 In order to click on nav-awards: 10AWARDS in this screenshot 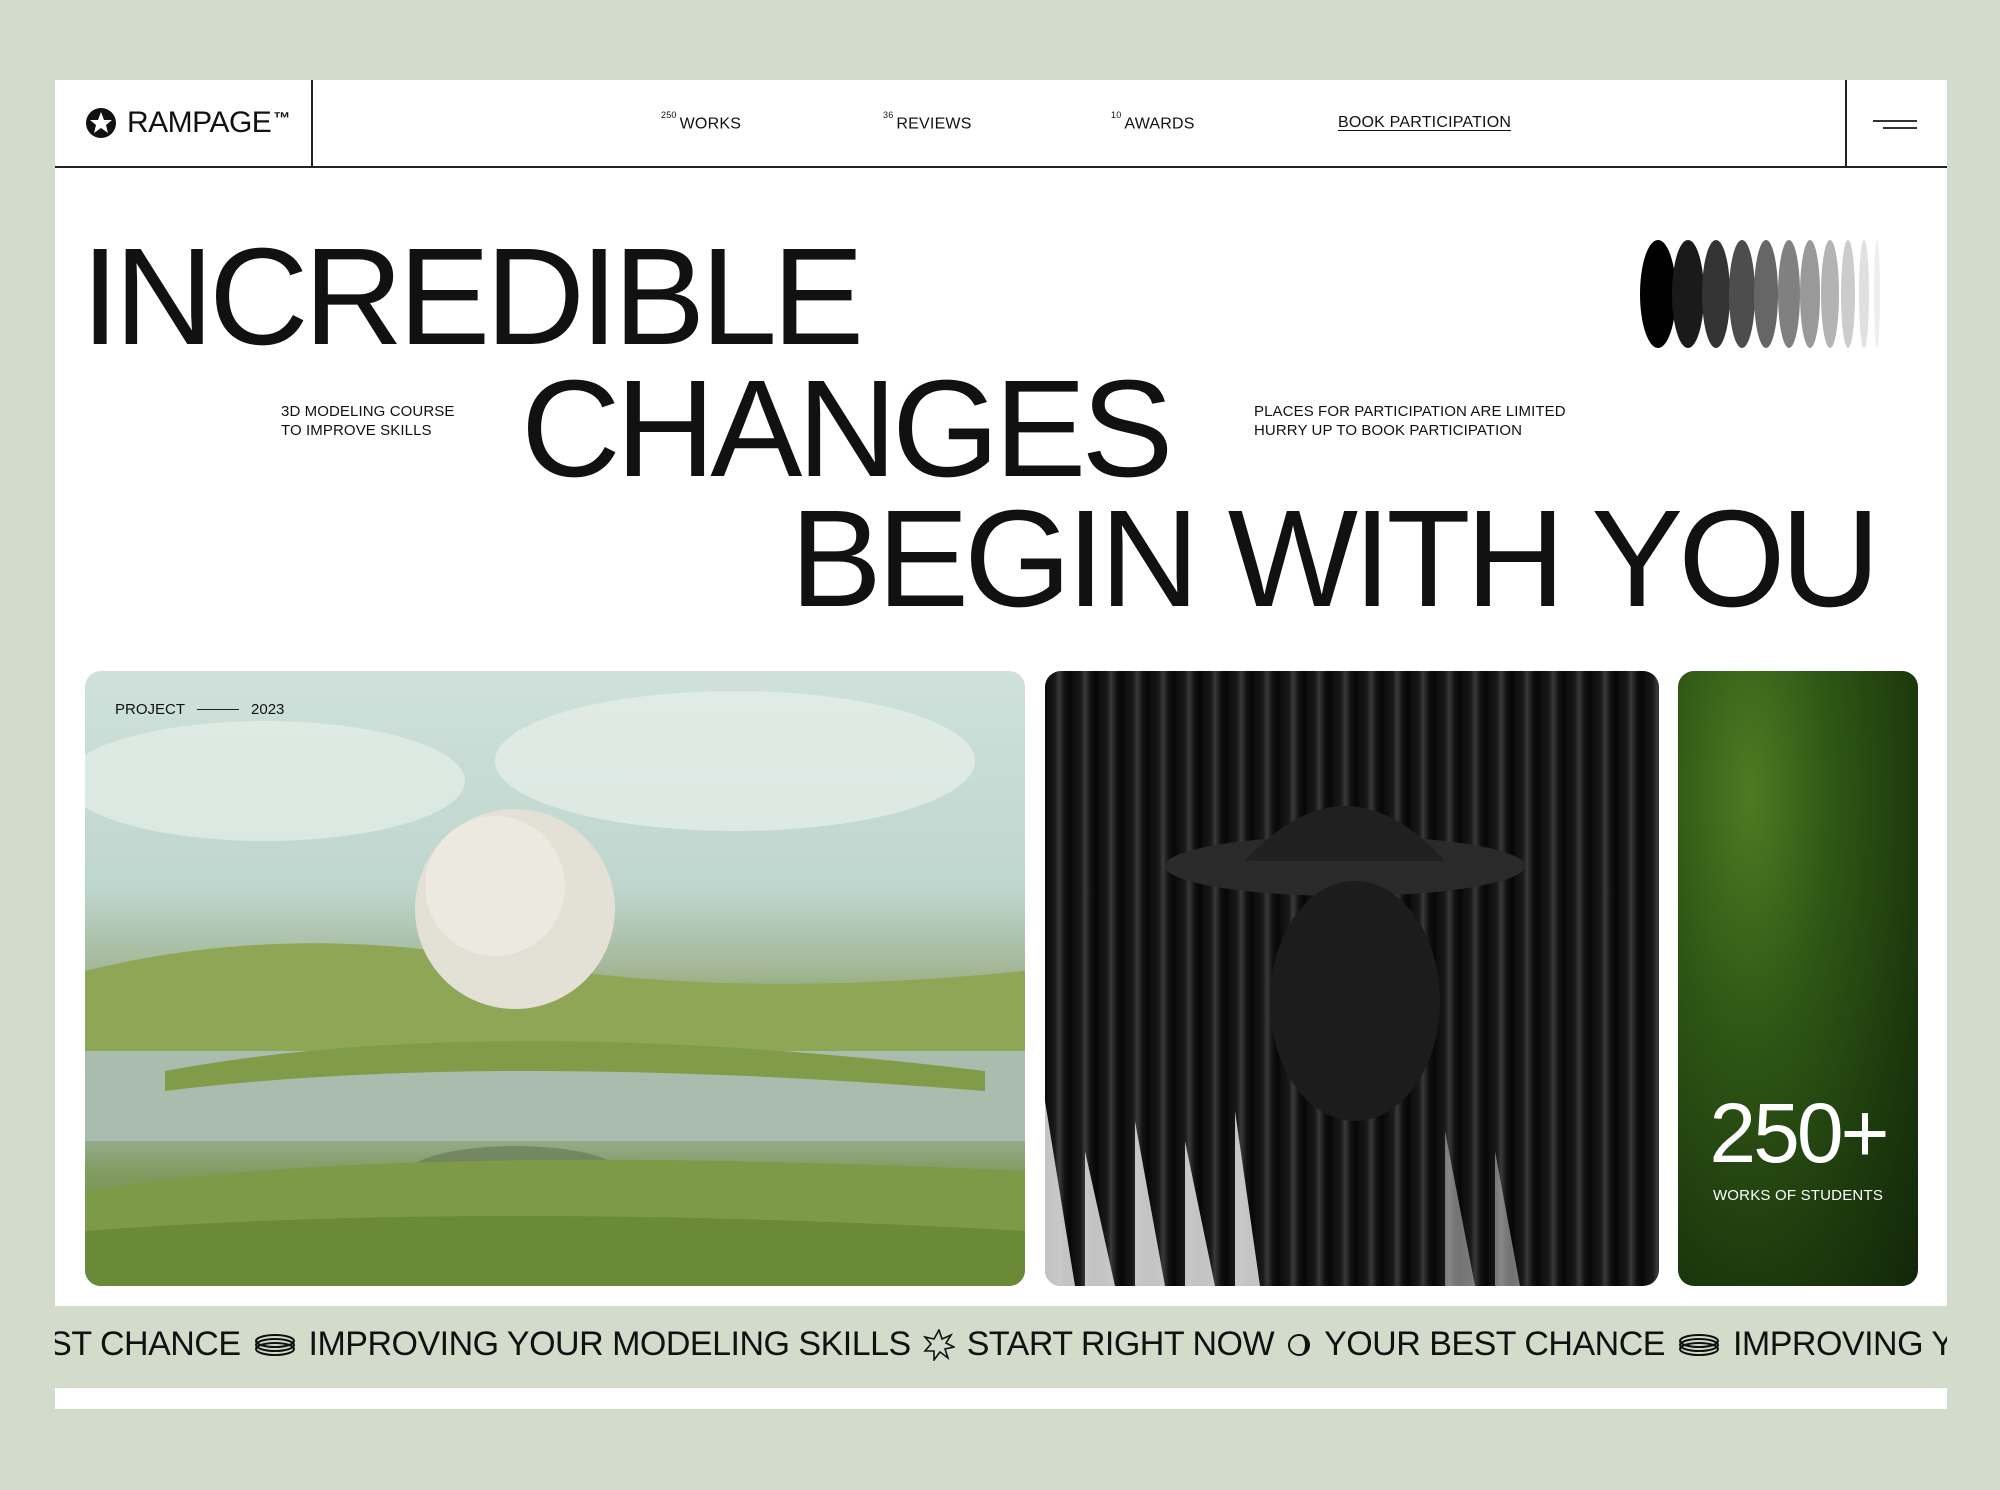, I will do `click(1153, 121)`.